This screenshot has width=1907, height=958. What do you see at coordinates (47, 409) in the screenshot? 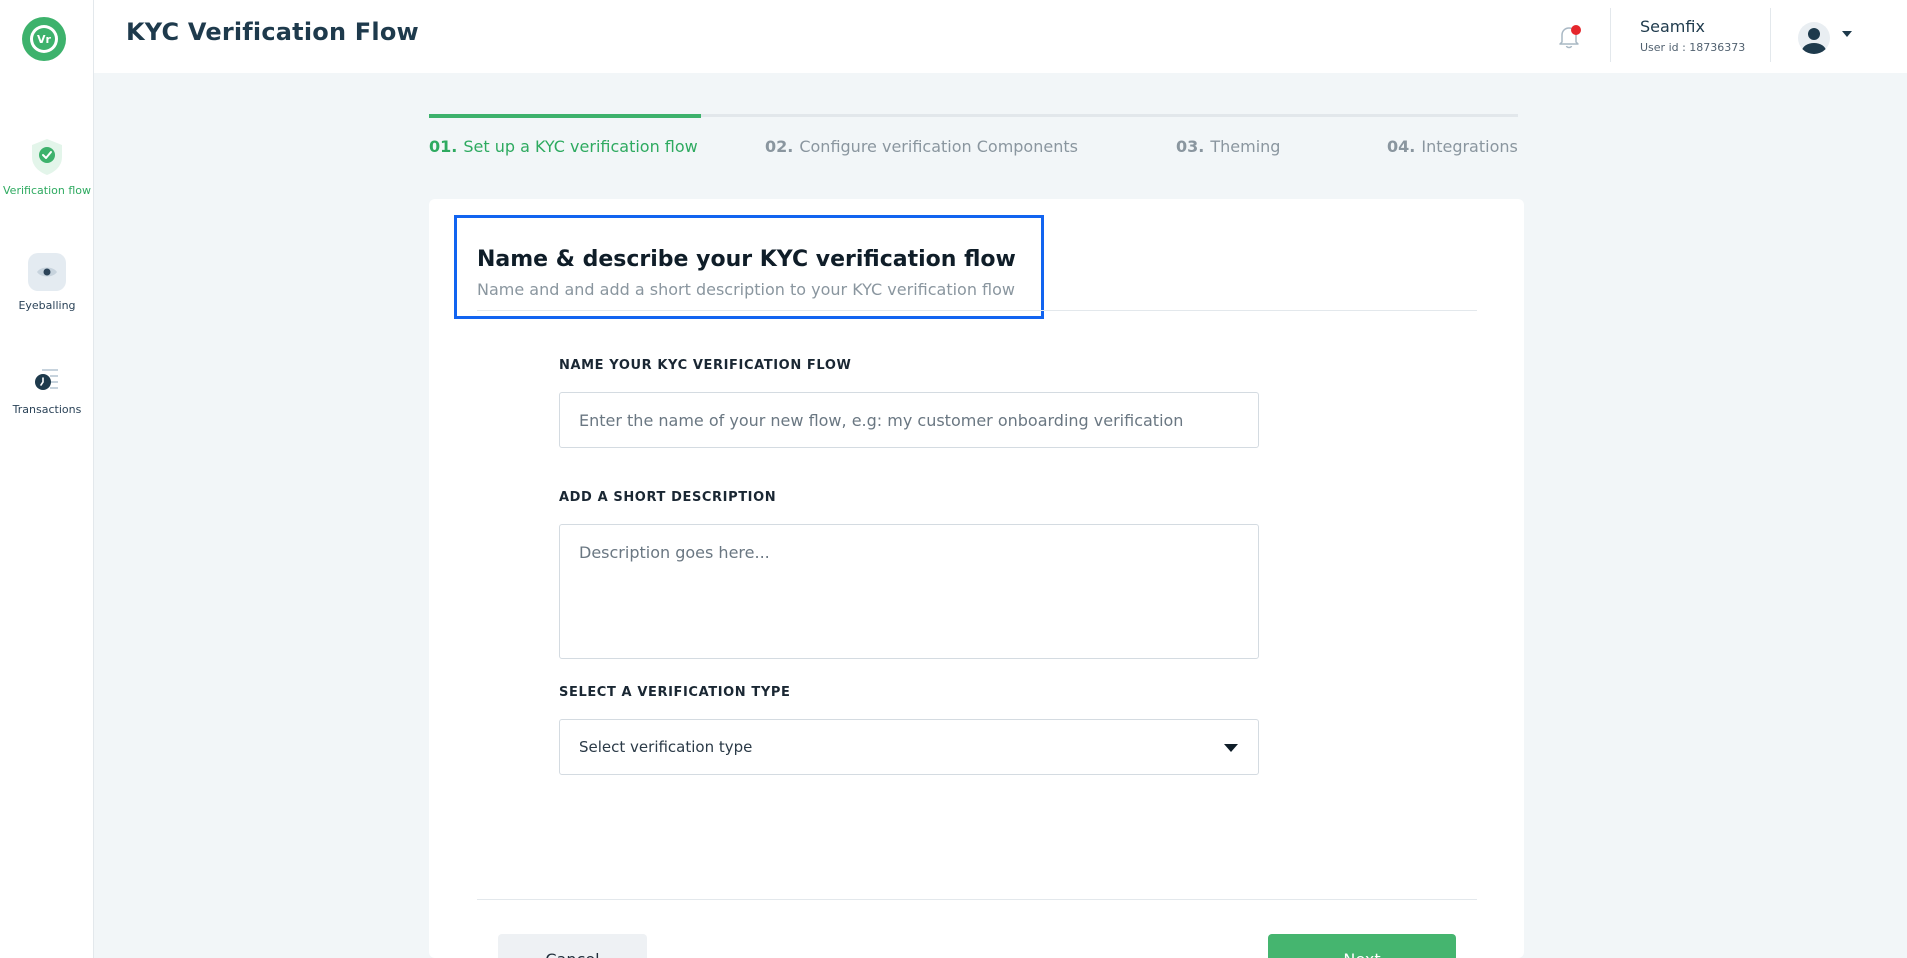
I see `sidebar-item-label: Transactions` at bounding box center [47, 409].